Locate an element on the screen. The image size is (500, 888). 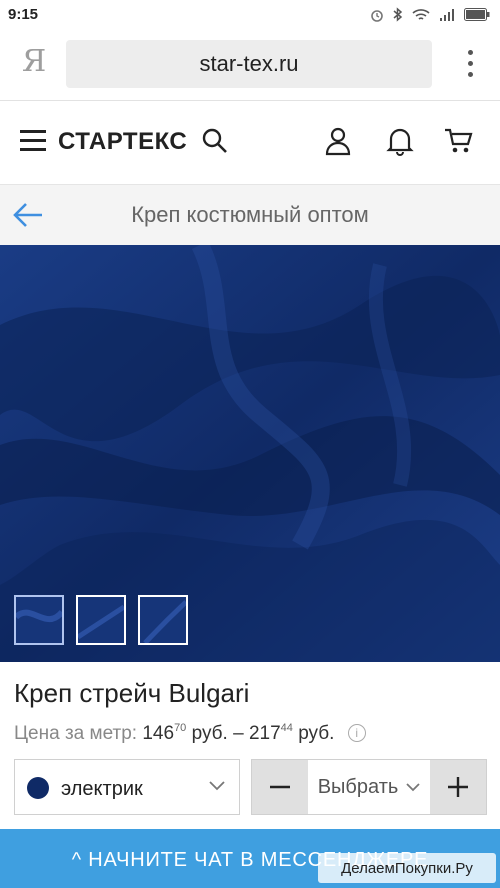
increase-button is located at coordinates (458, 787).